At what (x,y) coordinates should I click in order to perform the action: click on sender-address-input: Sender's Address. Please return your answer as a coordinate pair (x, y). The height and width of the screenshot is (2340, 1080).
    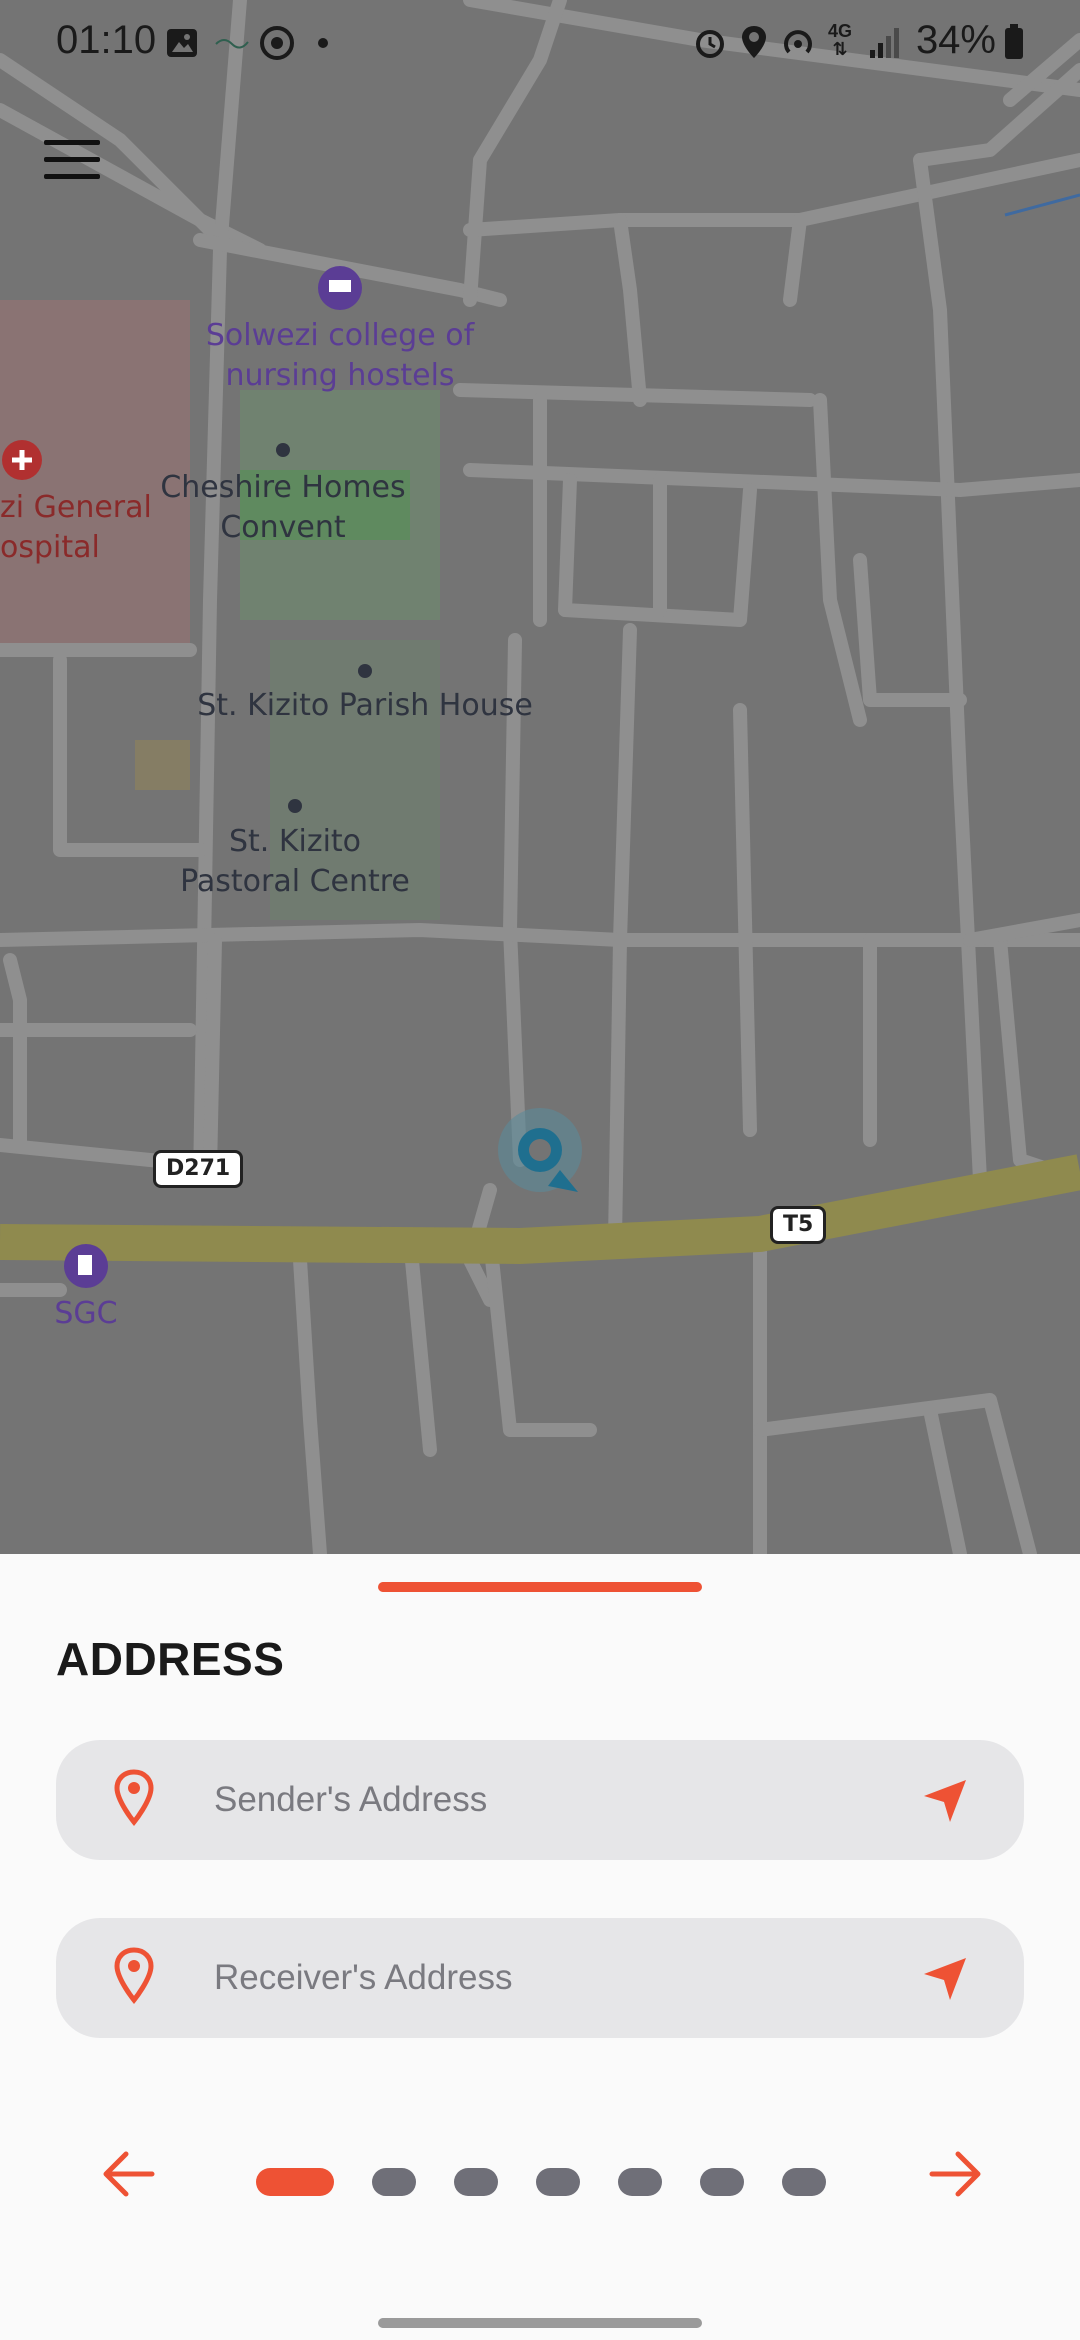
    Looking at the image, I should click on (540, 1800).